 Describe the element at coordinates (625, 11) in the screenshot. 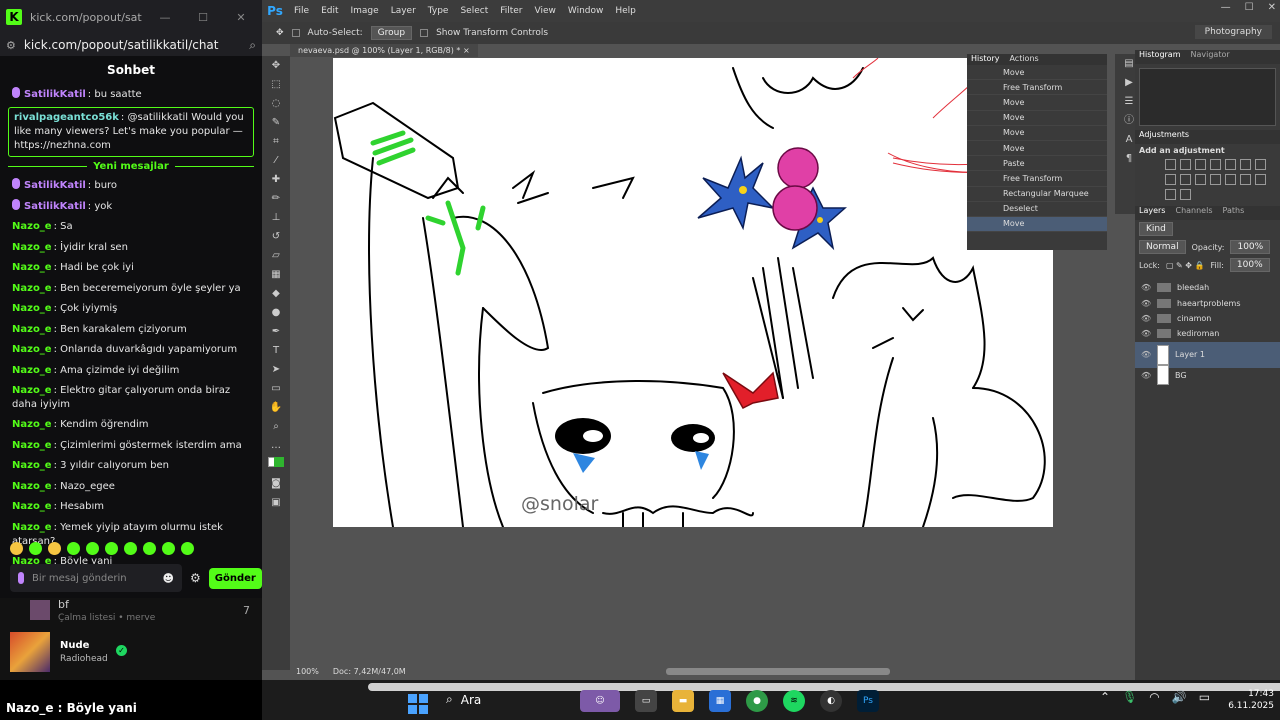

I see `menu-help: Help` at that location.